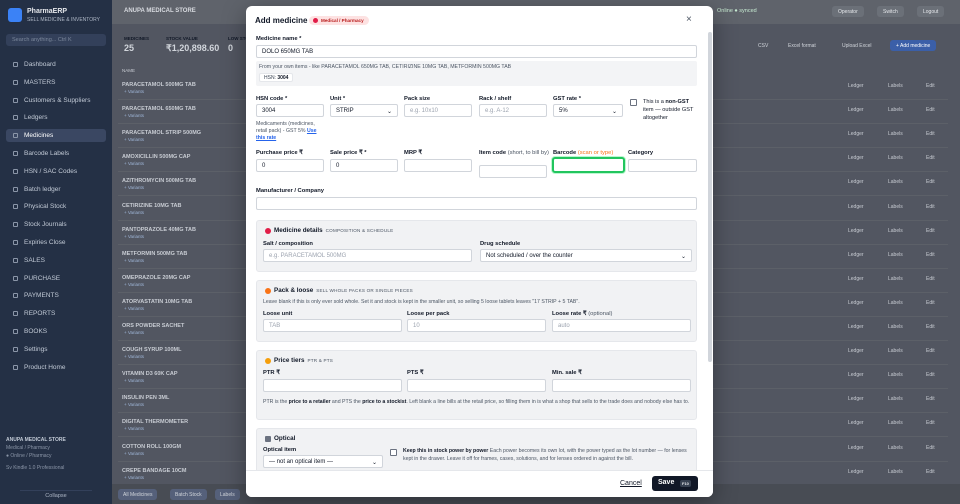 The width and height of the screenshot is (960, 504). What do you see at coordinates (56, 153) in the screenshot?
I see `sidebar-item: Barcode Labels` at bounding box center [56, 153].